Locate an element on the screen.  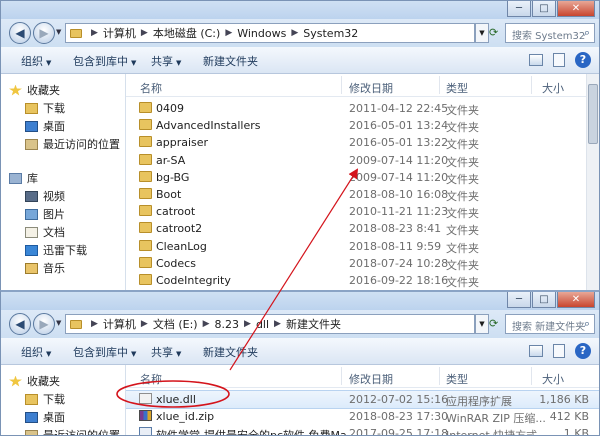
nav-item-pictures: 图片 is located at coordinates (45, 214).